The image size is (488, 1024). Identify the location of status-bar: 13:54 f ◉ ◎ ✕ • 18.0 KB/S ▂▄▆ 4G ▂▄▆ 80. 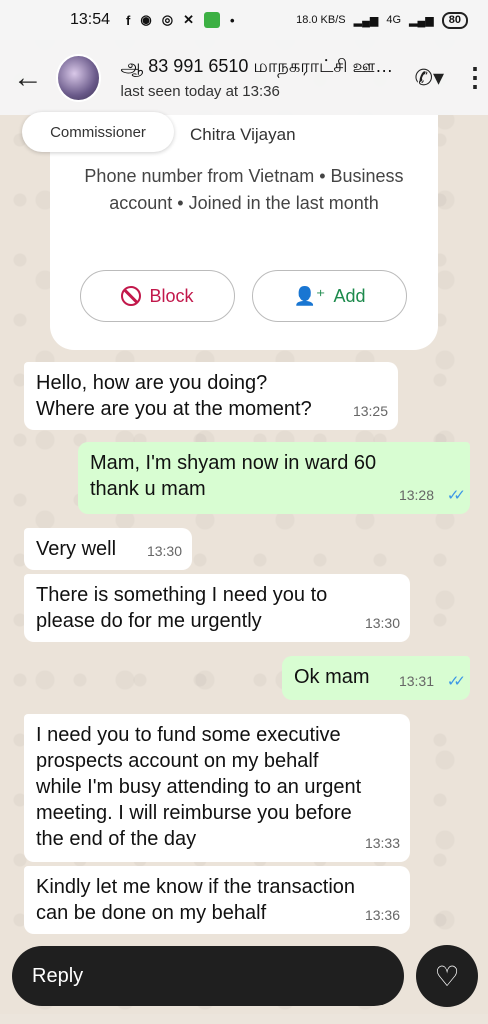
(244, 20).